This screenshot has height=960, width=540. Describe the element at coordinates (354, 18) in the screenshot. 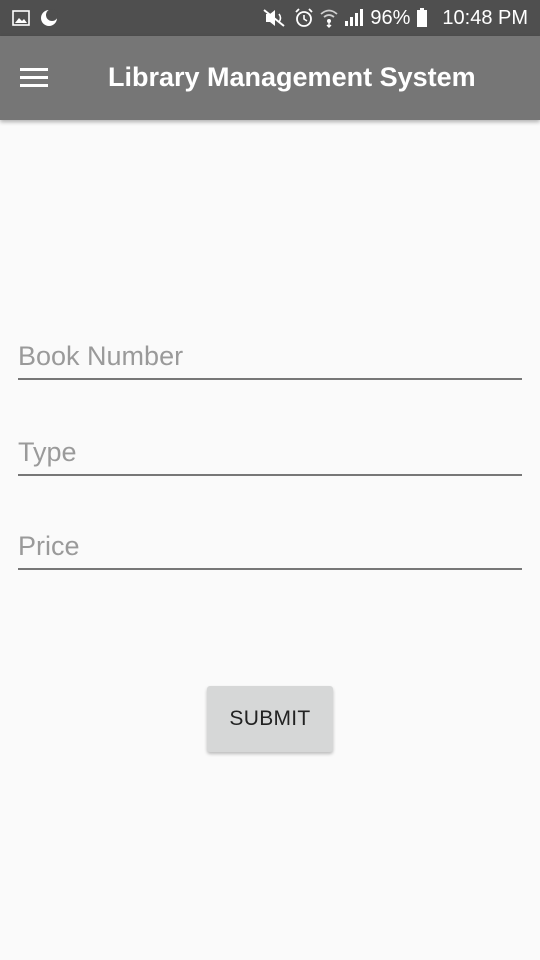

I see `signal-icon` at that location.